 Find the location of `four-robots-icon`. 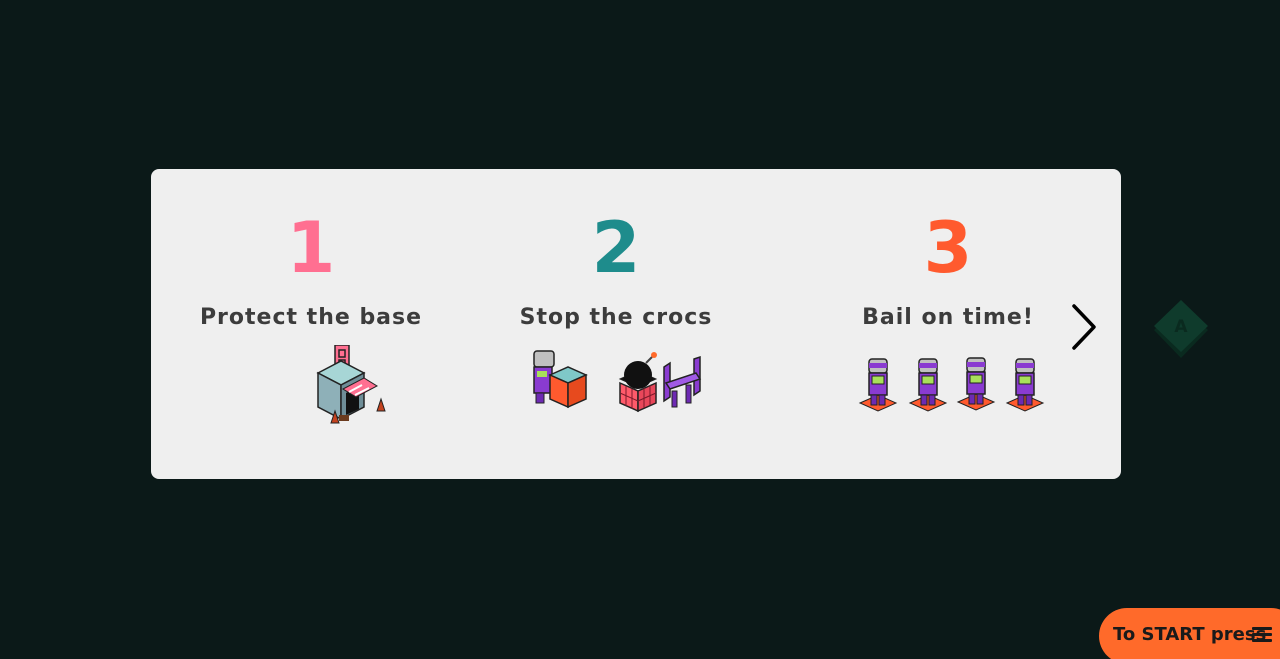

four-robots-icon is located at coordinates (948, 385).